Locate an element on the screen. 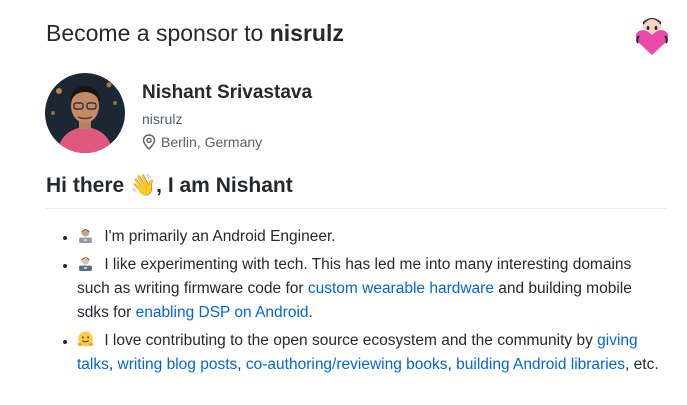  list-item: I'm primarily an Android Engineer. is located at coordinates (372, 237).